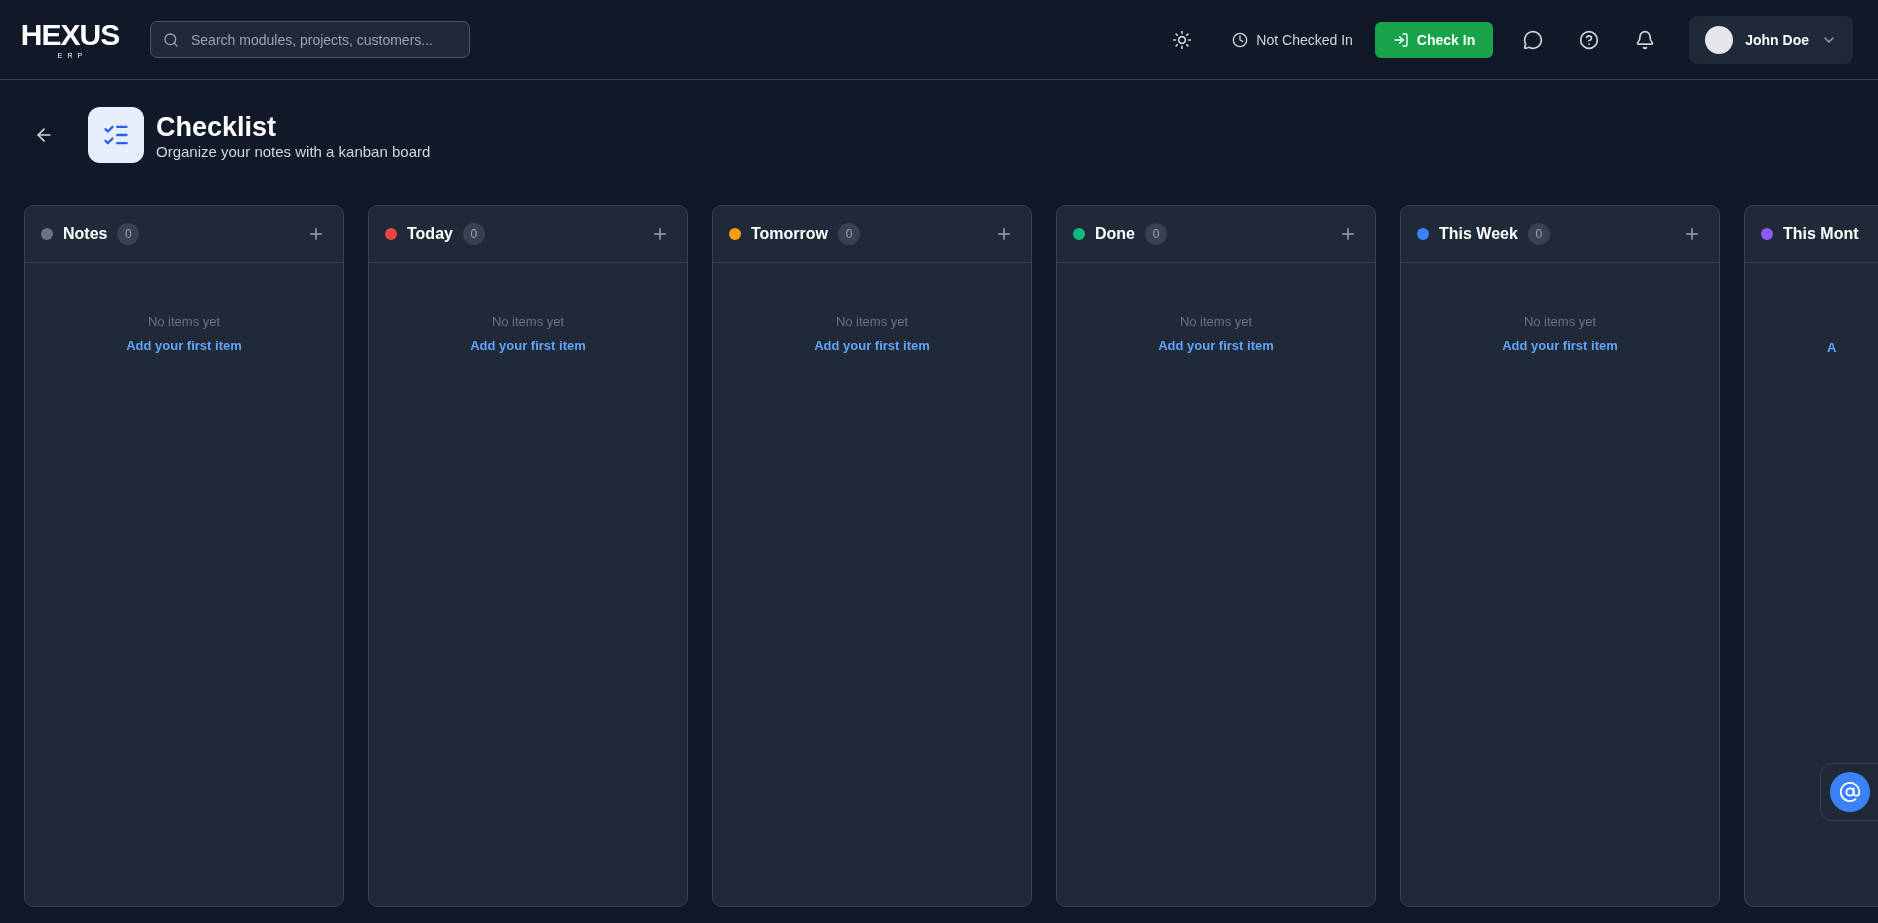 The image size is (1878, 923). What do you see at coordinates (1478, 234) in the screenshot?
I see `column-title: This Week` at bounding box center [1478, 234].